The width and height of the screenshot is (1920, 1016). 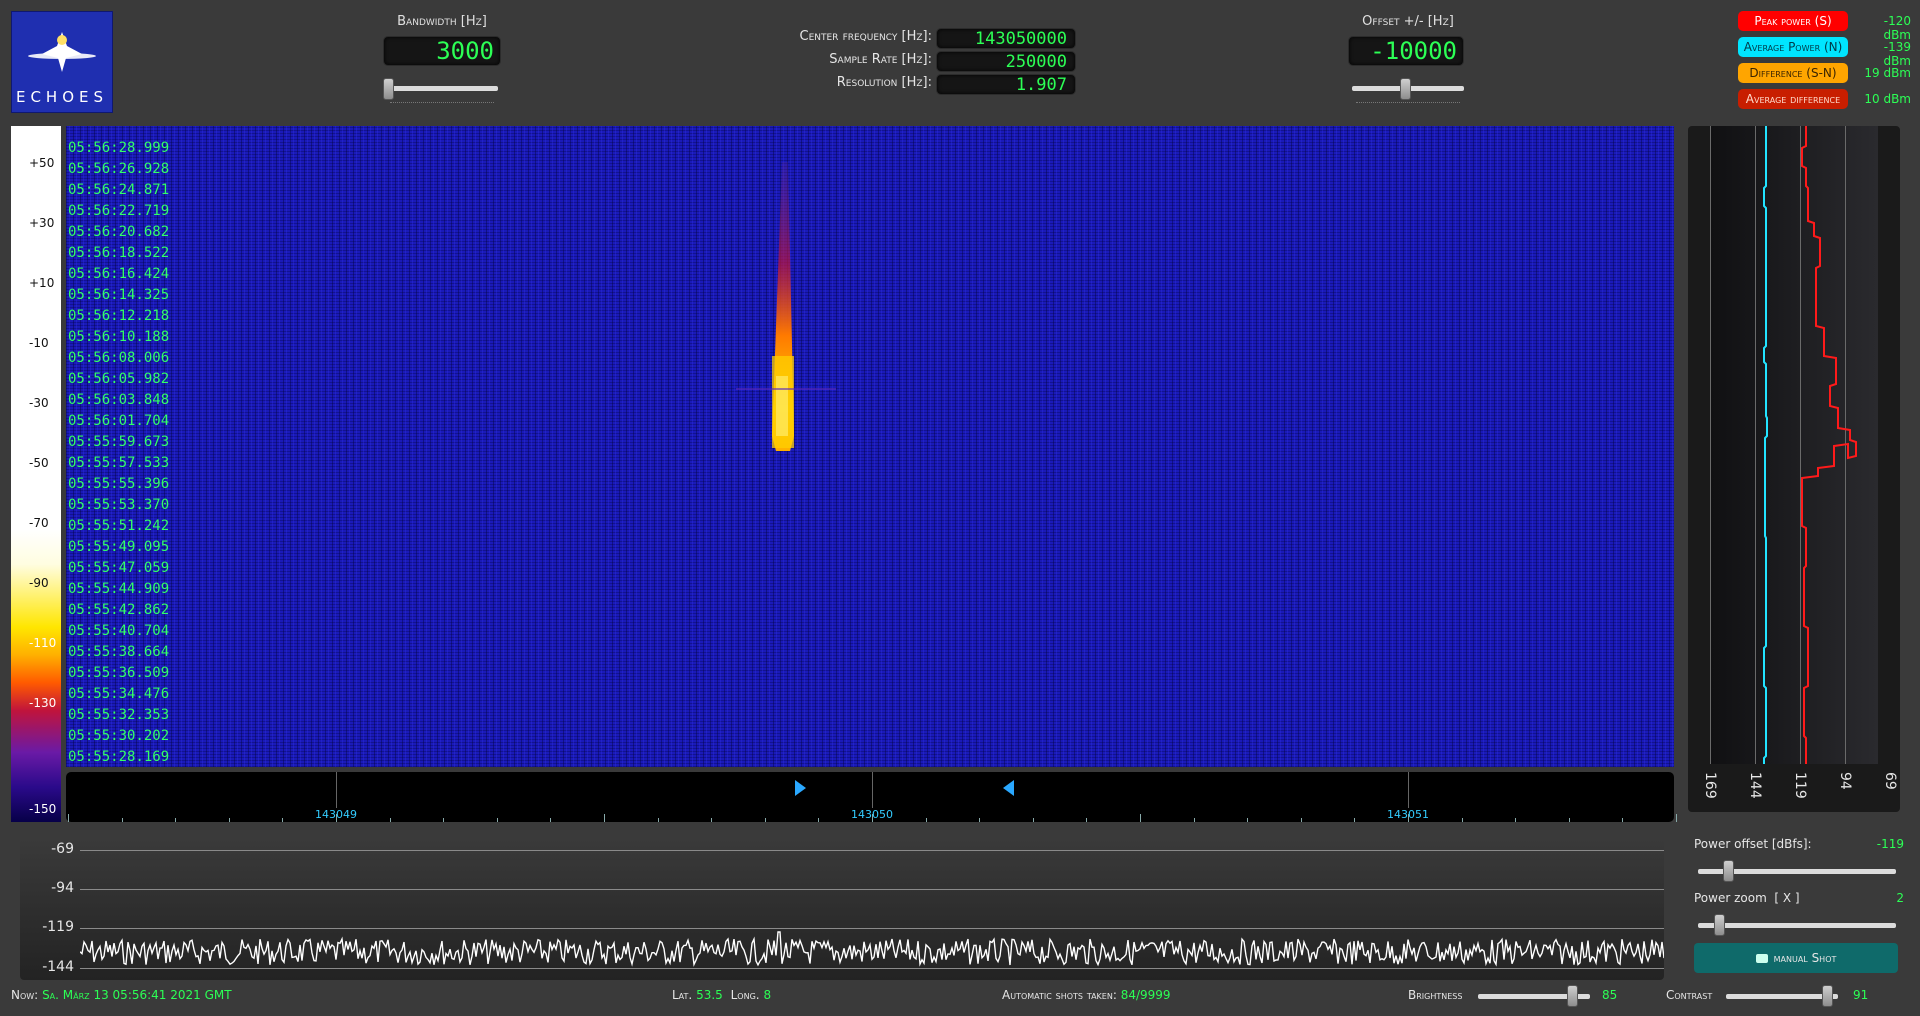 I want to click on timestamp: 05:55:59.673, so click(x=119, y=442).